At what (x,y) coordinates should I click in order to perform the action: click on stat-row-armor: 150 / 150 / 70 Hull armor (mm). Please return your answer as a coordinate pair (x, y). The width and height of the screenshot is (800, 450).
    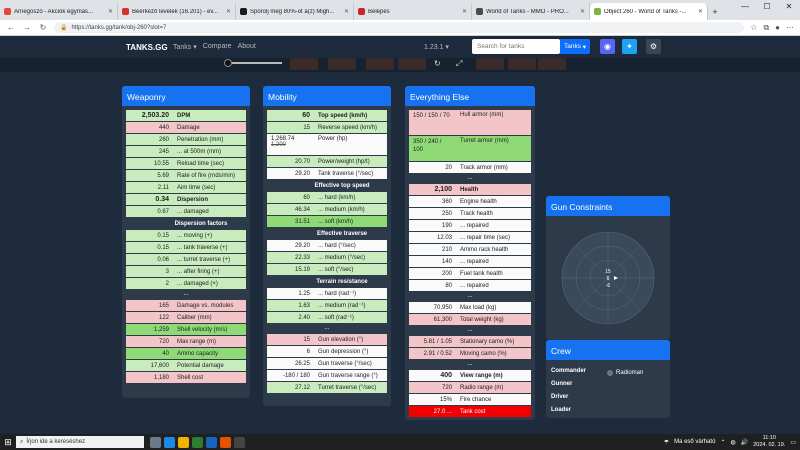
    Looking at the image, I should click on (470, 123).